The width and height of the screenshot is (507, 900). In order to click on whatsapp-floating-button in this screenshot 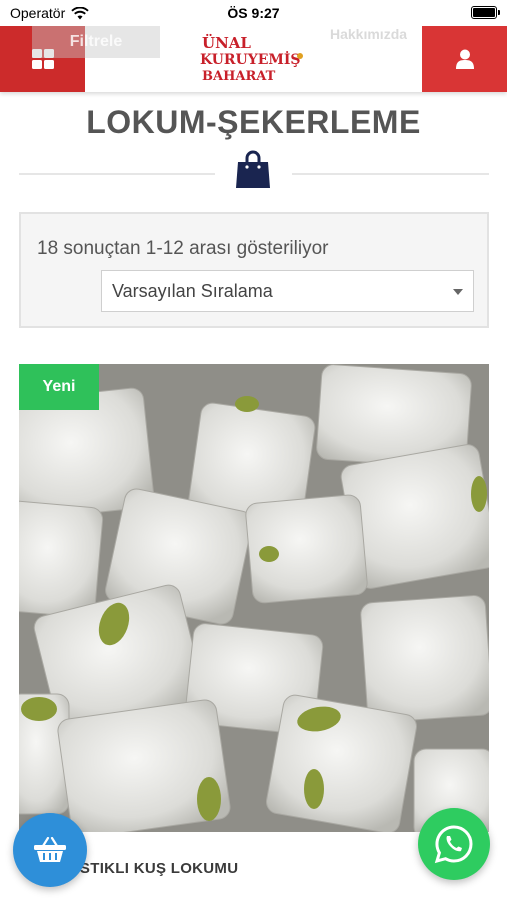, I will do `click(454, 844)`.